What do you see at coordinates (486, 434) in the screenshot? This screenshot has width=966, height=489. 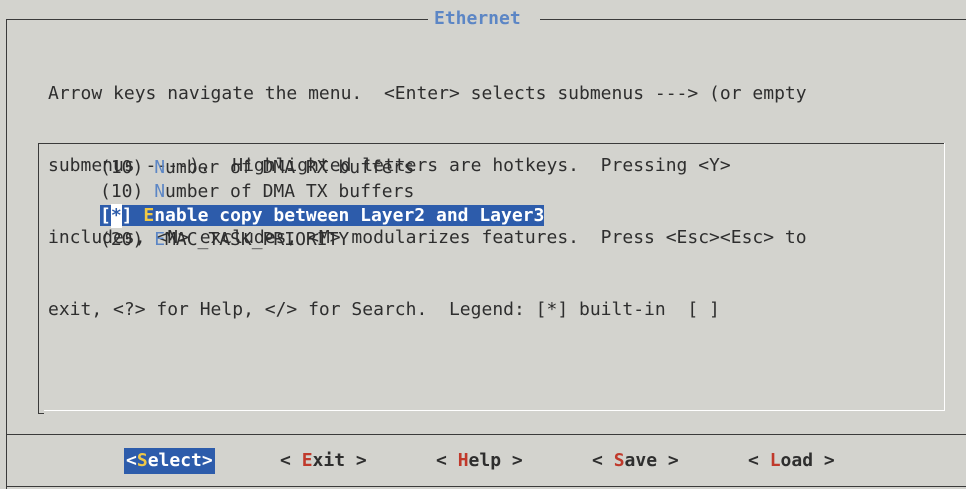 I see `button-bar-separator` at bounding box center [486, 434].